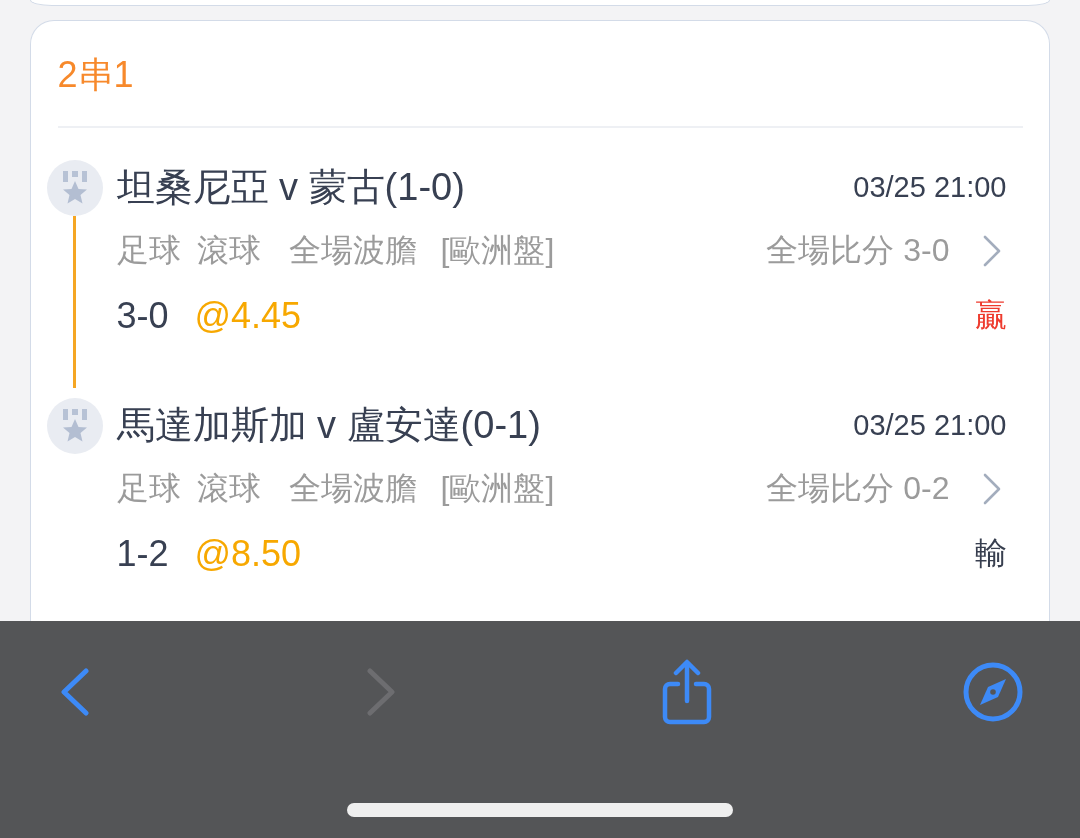 The width and height of the screenshot is (1080, 838). Describe the element at coordinates (990, 553) in the screenshot. I see `result-label: 輸` at that location.